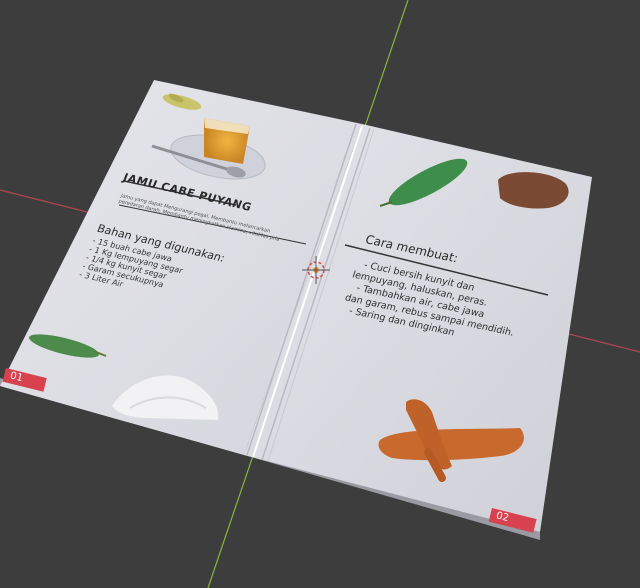 Image resolution: width=640 pixels, height=588 pixels. What do you see at coordinates (502, 517) in the screenshot?
I see `page-number-right: 02` at bounding box center [502, 517].